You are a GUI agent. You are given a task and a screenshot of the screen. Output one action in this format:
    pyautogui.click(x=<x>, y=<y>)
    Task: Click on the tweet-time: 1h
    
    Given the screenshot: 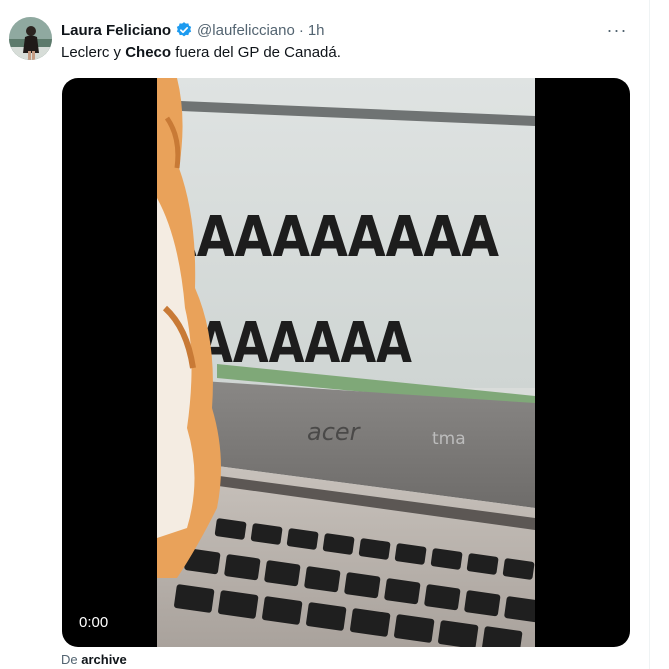 What is the action you would take?
    pyautogui.click(x=316, y=30)
    